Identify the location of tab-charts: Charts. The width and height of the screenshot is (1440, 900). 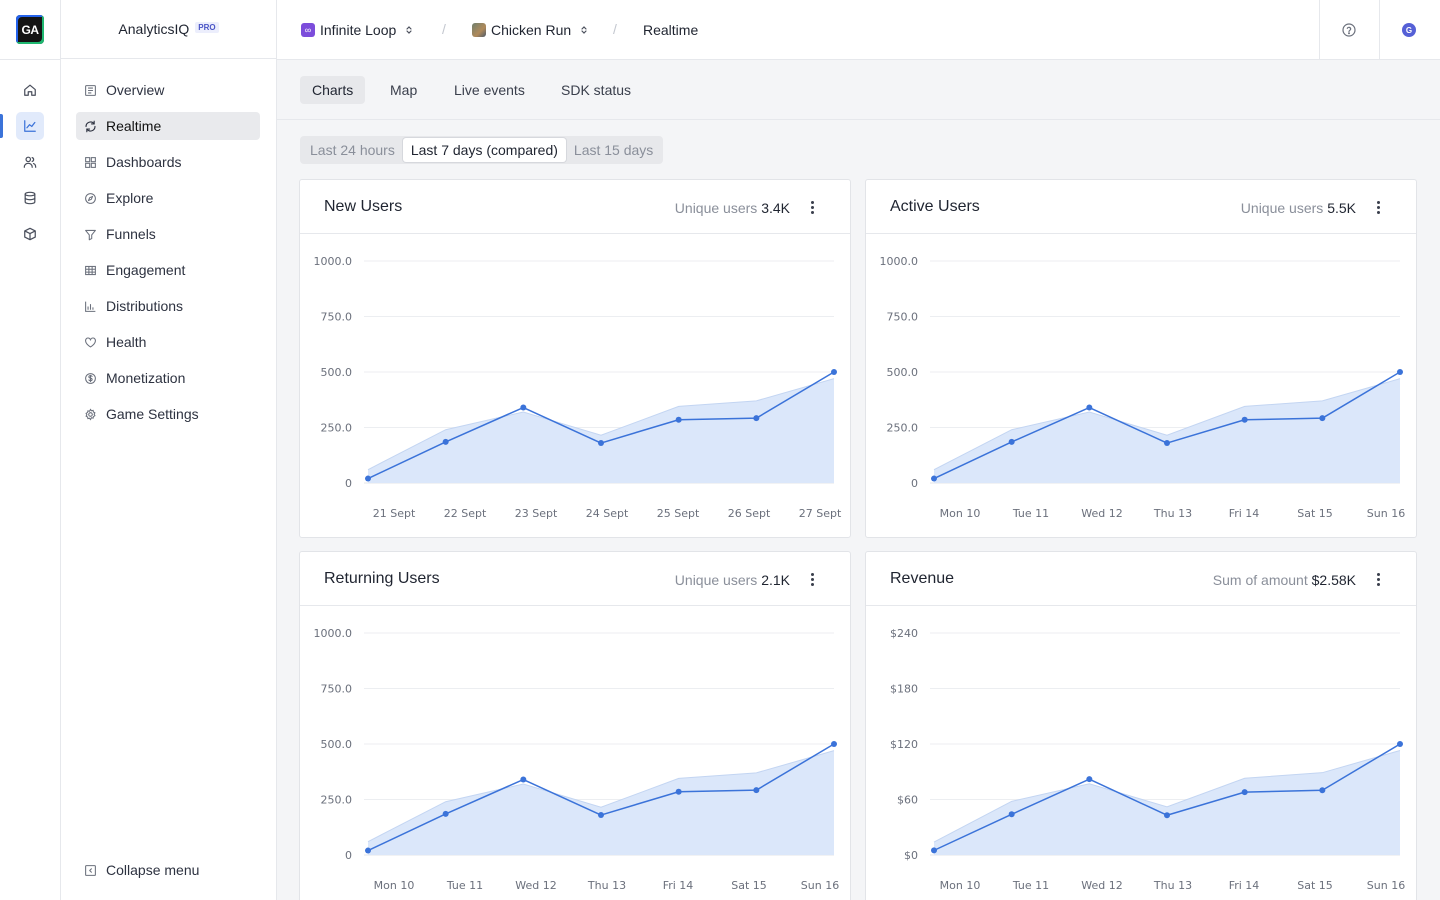
(333, 90).